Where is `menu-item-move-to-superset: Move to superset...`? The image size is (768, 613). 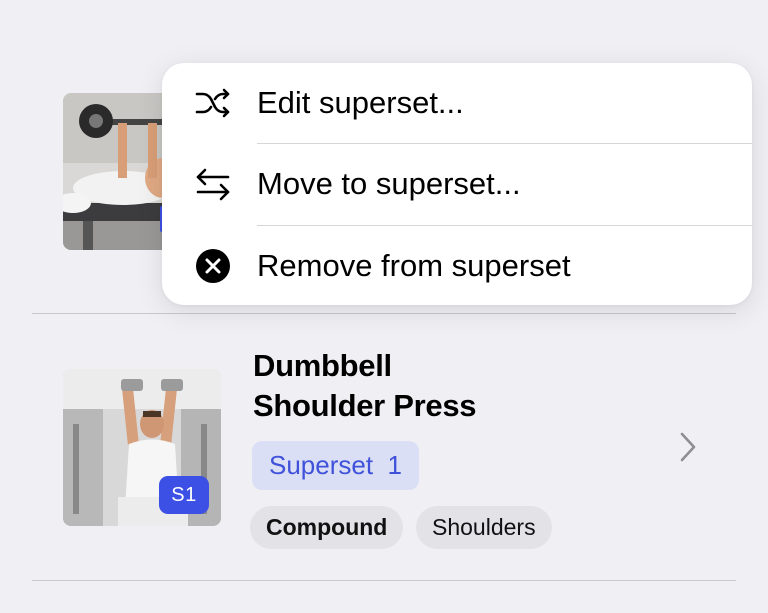
menu-item-move-to-superset: Move to superset... is located at coordinates (457, 184).